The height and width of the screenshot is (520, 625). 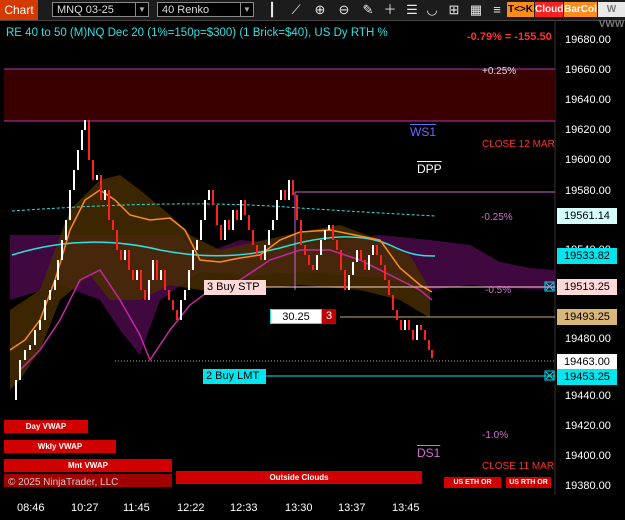 I want to click on price-tick: 19480.00, so click(x=588, y=339).